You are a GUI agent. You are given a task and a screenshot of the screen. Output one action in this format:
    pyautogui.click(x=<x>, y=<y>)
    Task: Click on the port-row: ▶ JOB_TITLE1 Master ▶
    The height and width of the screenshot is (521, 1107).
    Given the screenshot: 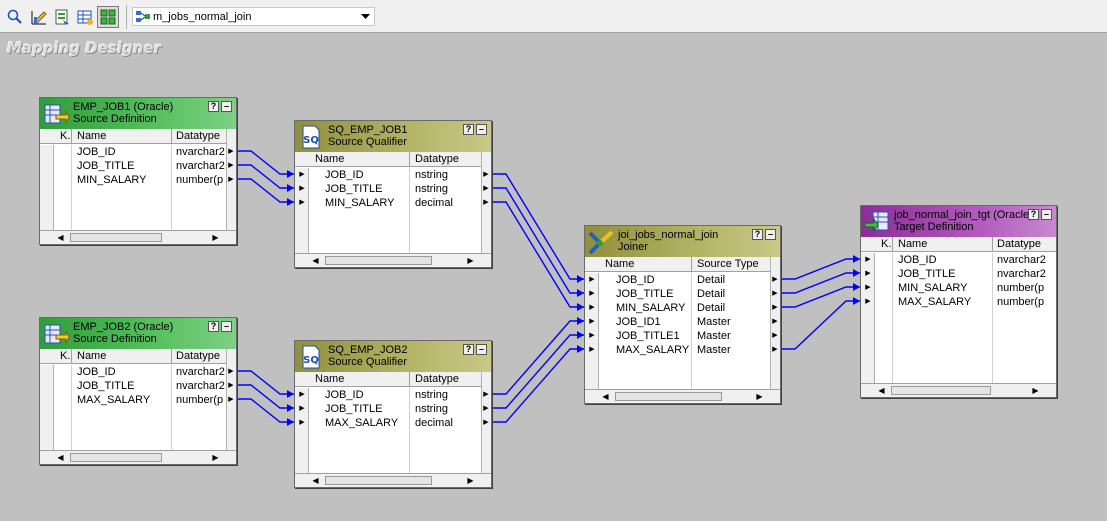 What is the action you would take?
    pyautogui.click(x=682, y=336)
    